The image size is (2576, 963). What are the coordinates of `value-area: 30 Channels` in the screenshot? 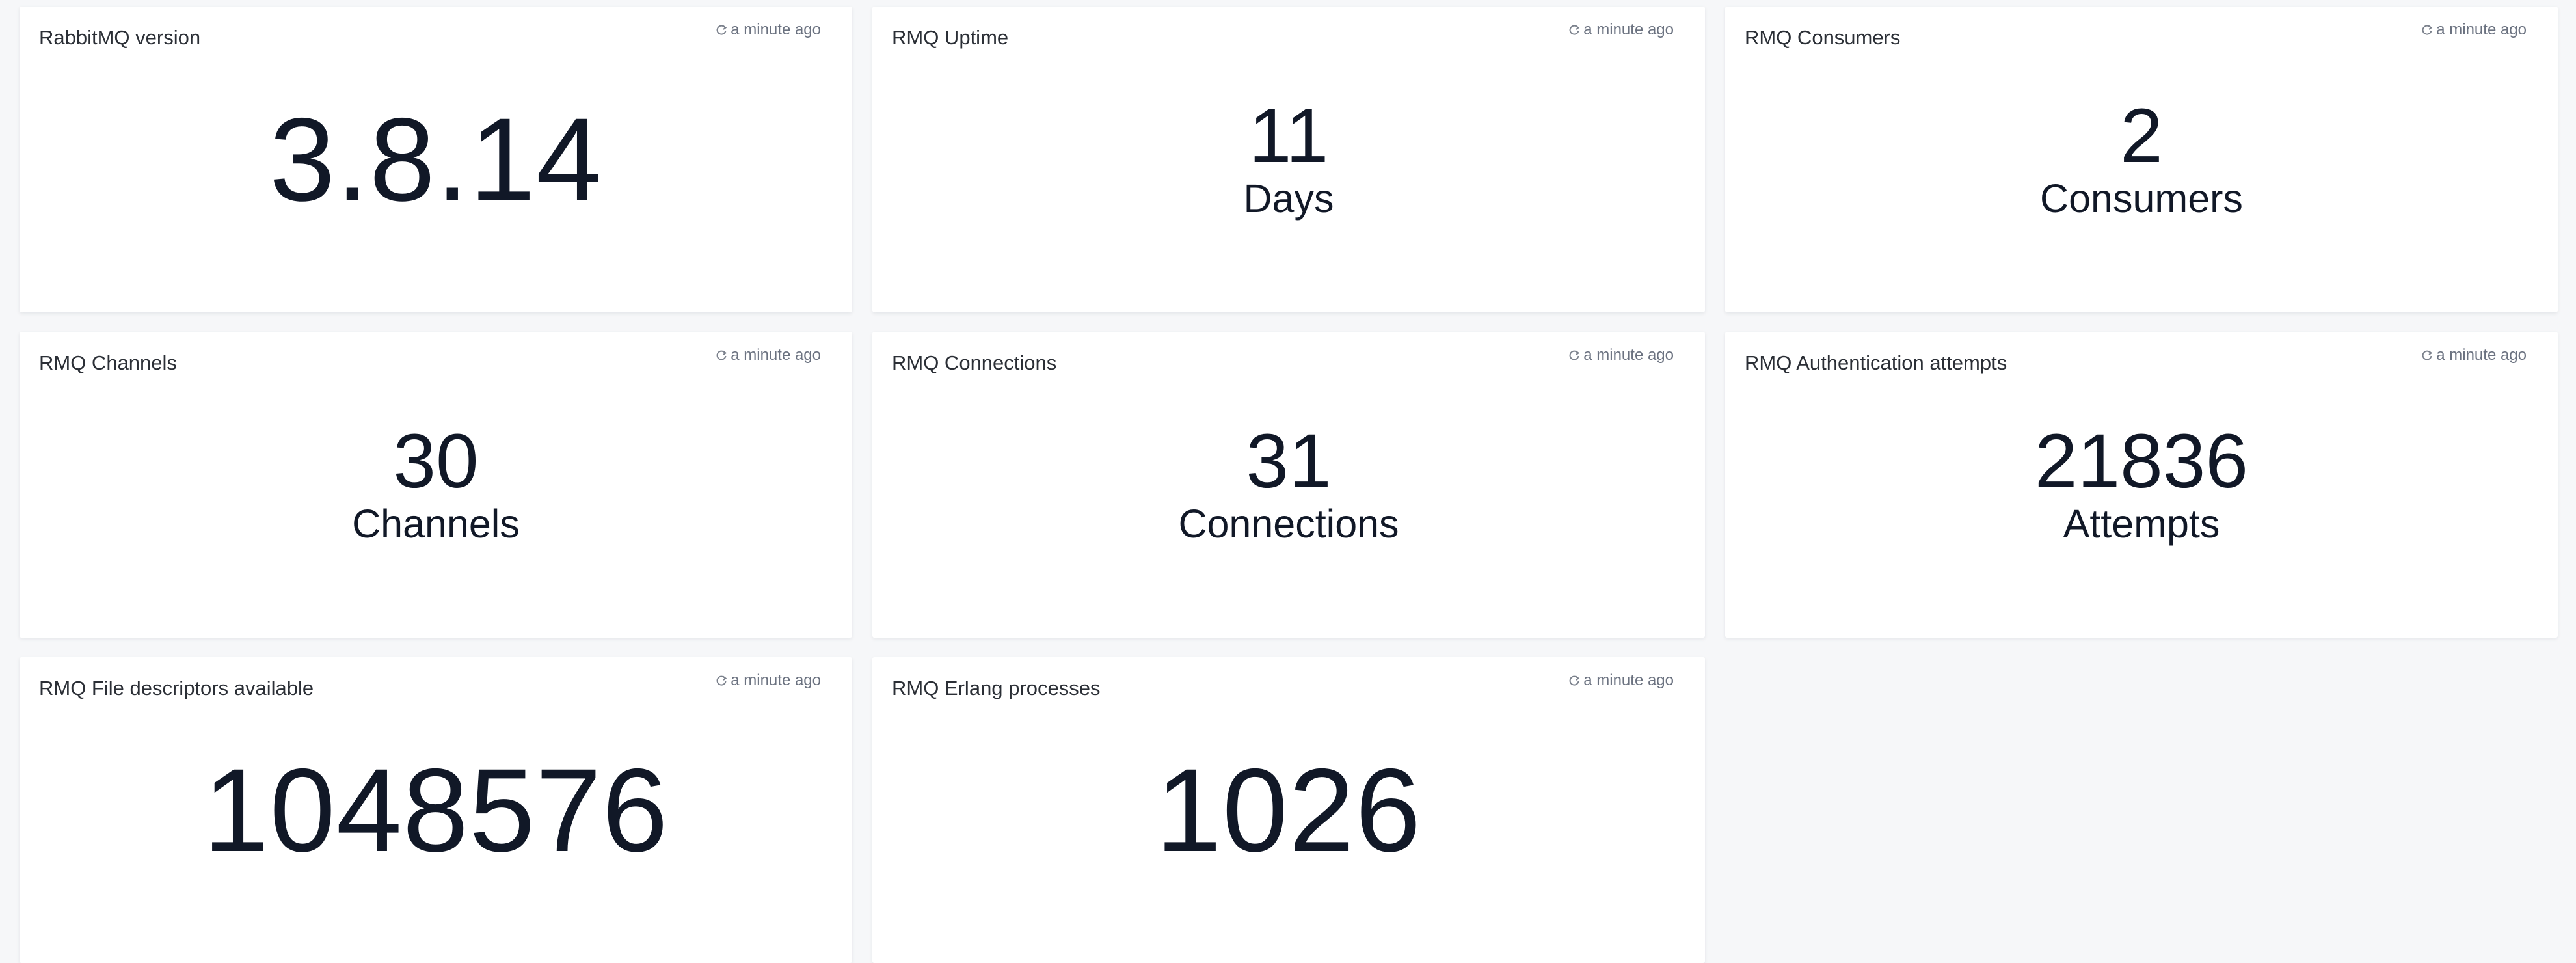 It's located at (436, 504).